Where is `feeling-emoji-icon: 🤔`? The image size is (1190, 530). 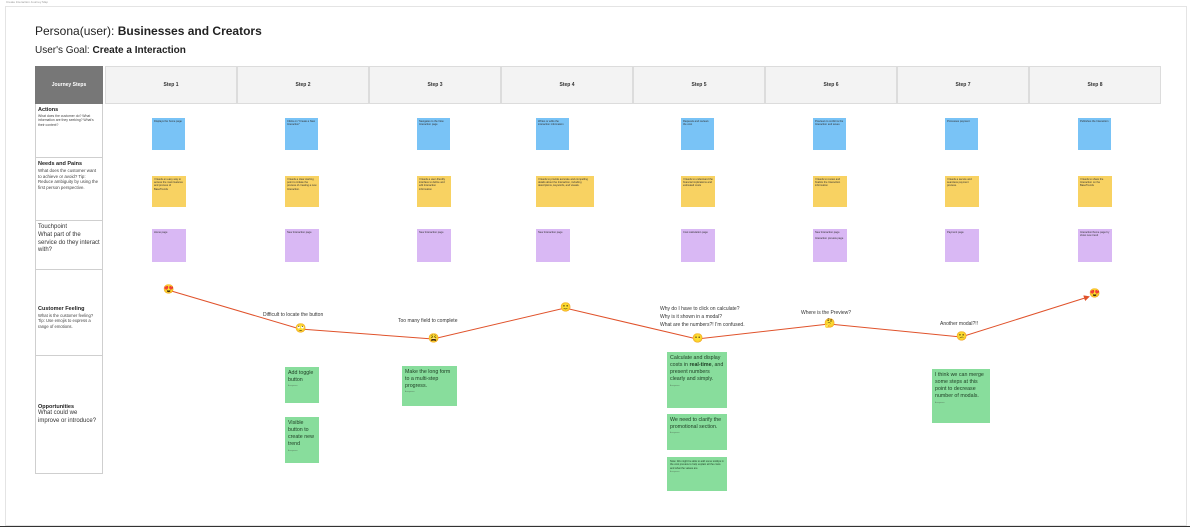 feeling-emoji-icon: 🤔 is located at coordinates (830, 323).